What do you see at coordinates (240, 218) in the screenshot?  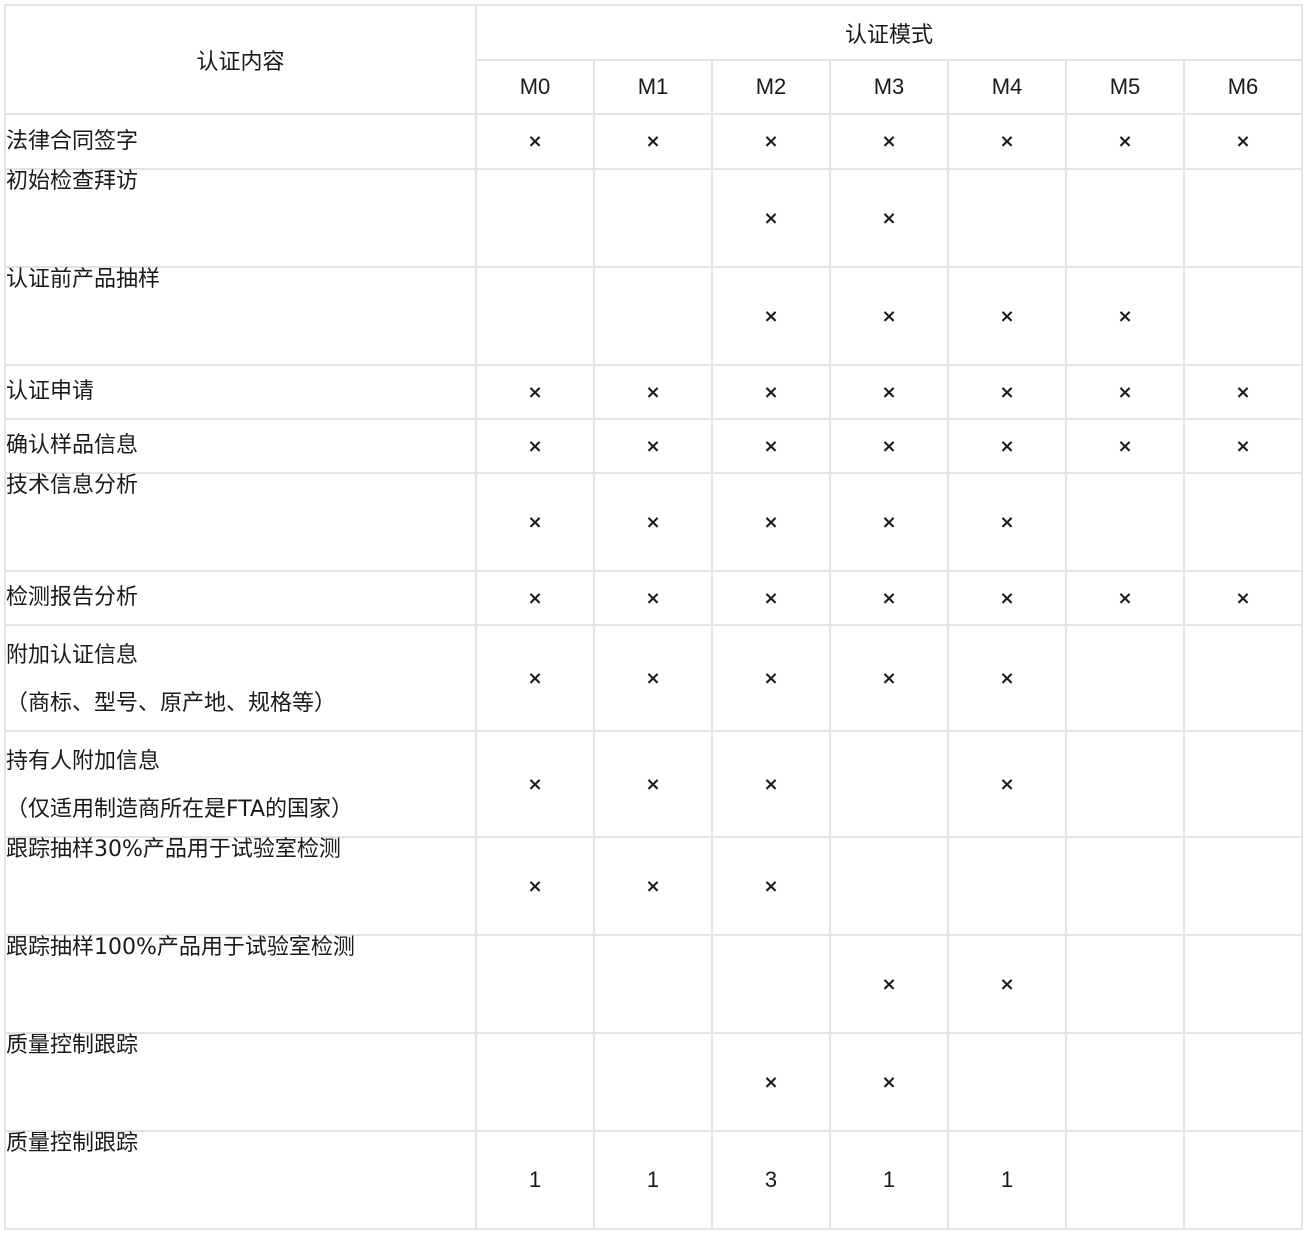 I see `row-label: 初始检查拜访` at bounding box center [240, 218].